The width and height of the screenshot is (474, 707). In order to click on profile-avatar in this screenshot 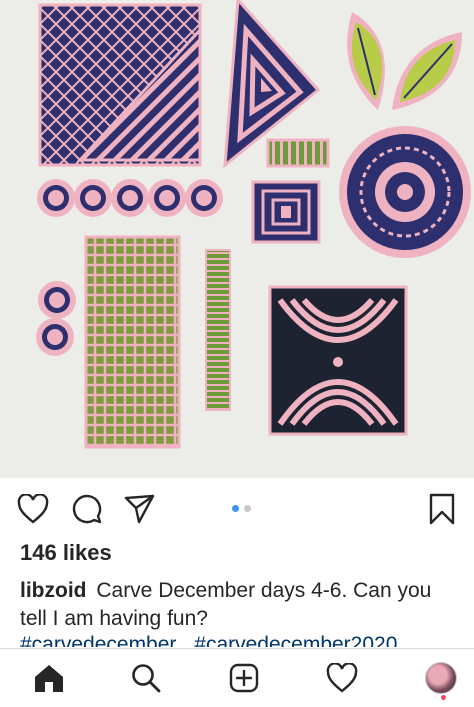, I will do `click(441, 678)`.